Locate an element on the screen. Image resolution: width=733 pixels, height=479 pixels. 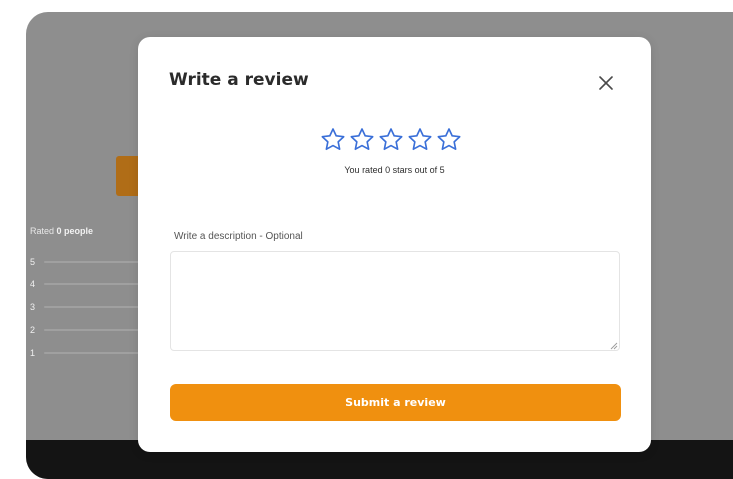
rating-row-label: 2 is located at coordinates (33, 330).